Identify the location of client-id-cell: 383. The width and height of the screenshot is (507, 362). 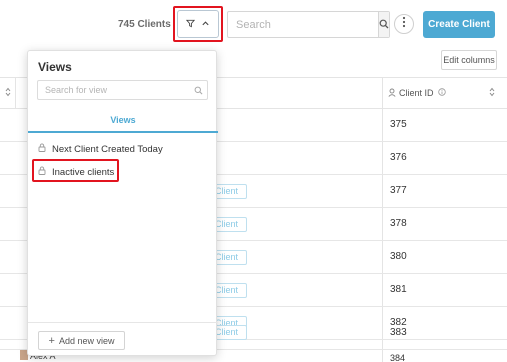
(398, 332).